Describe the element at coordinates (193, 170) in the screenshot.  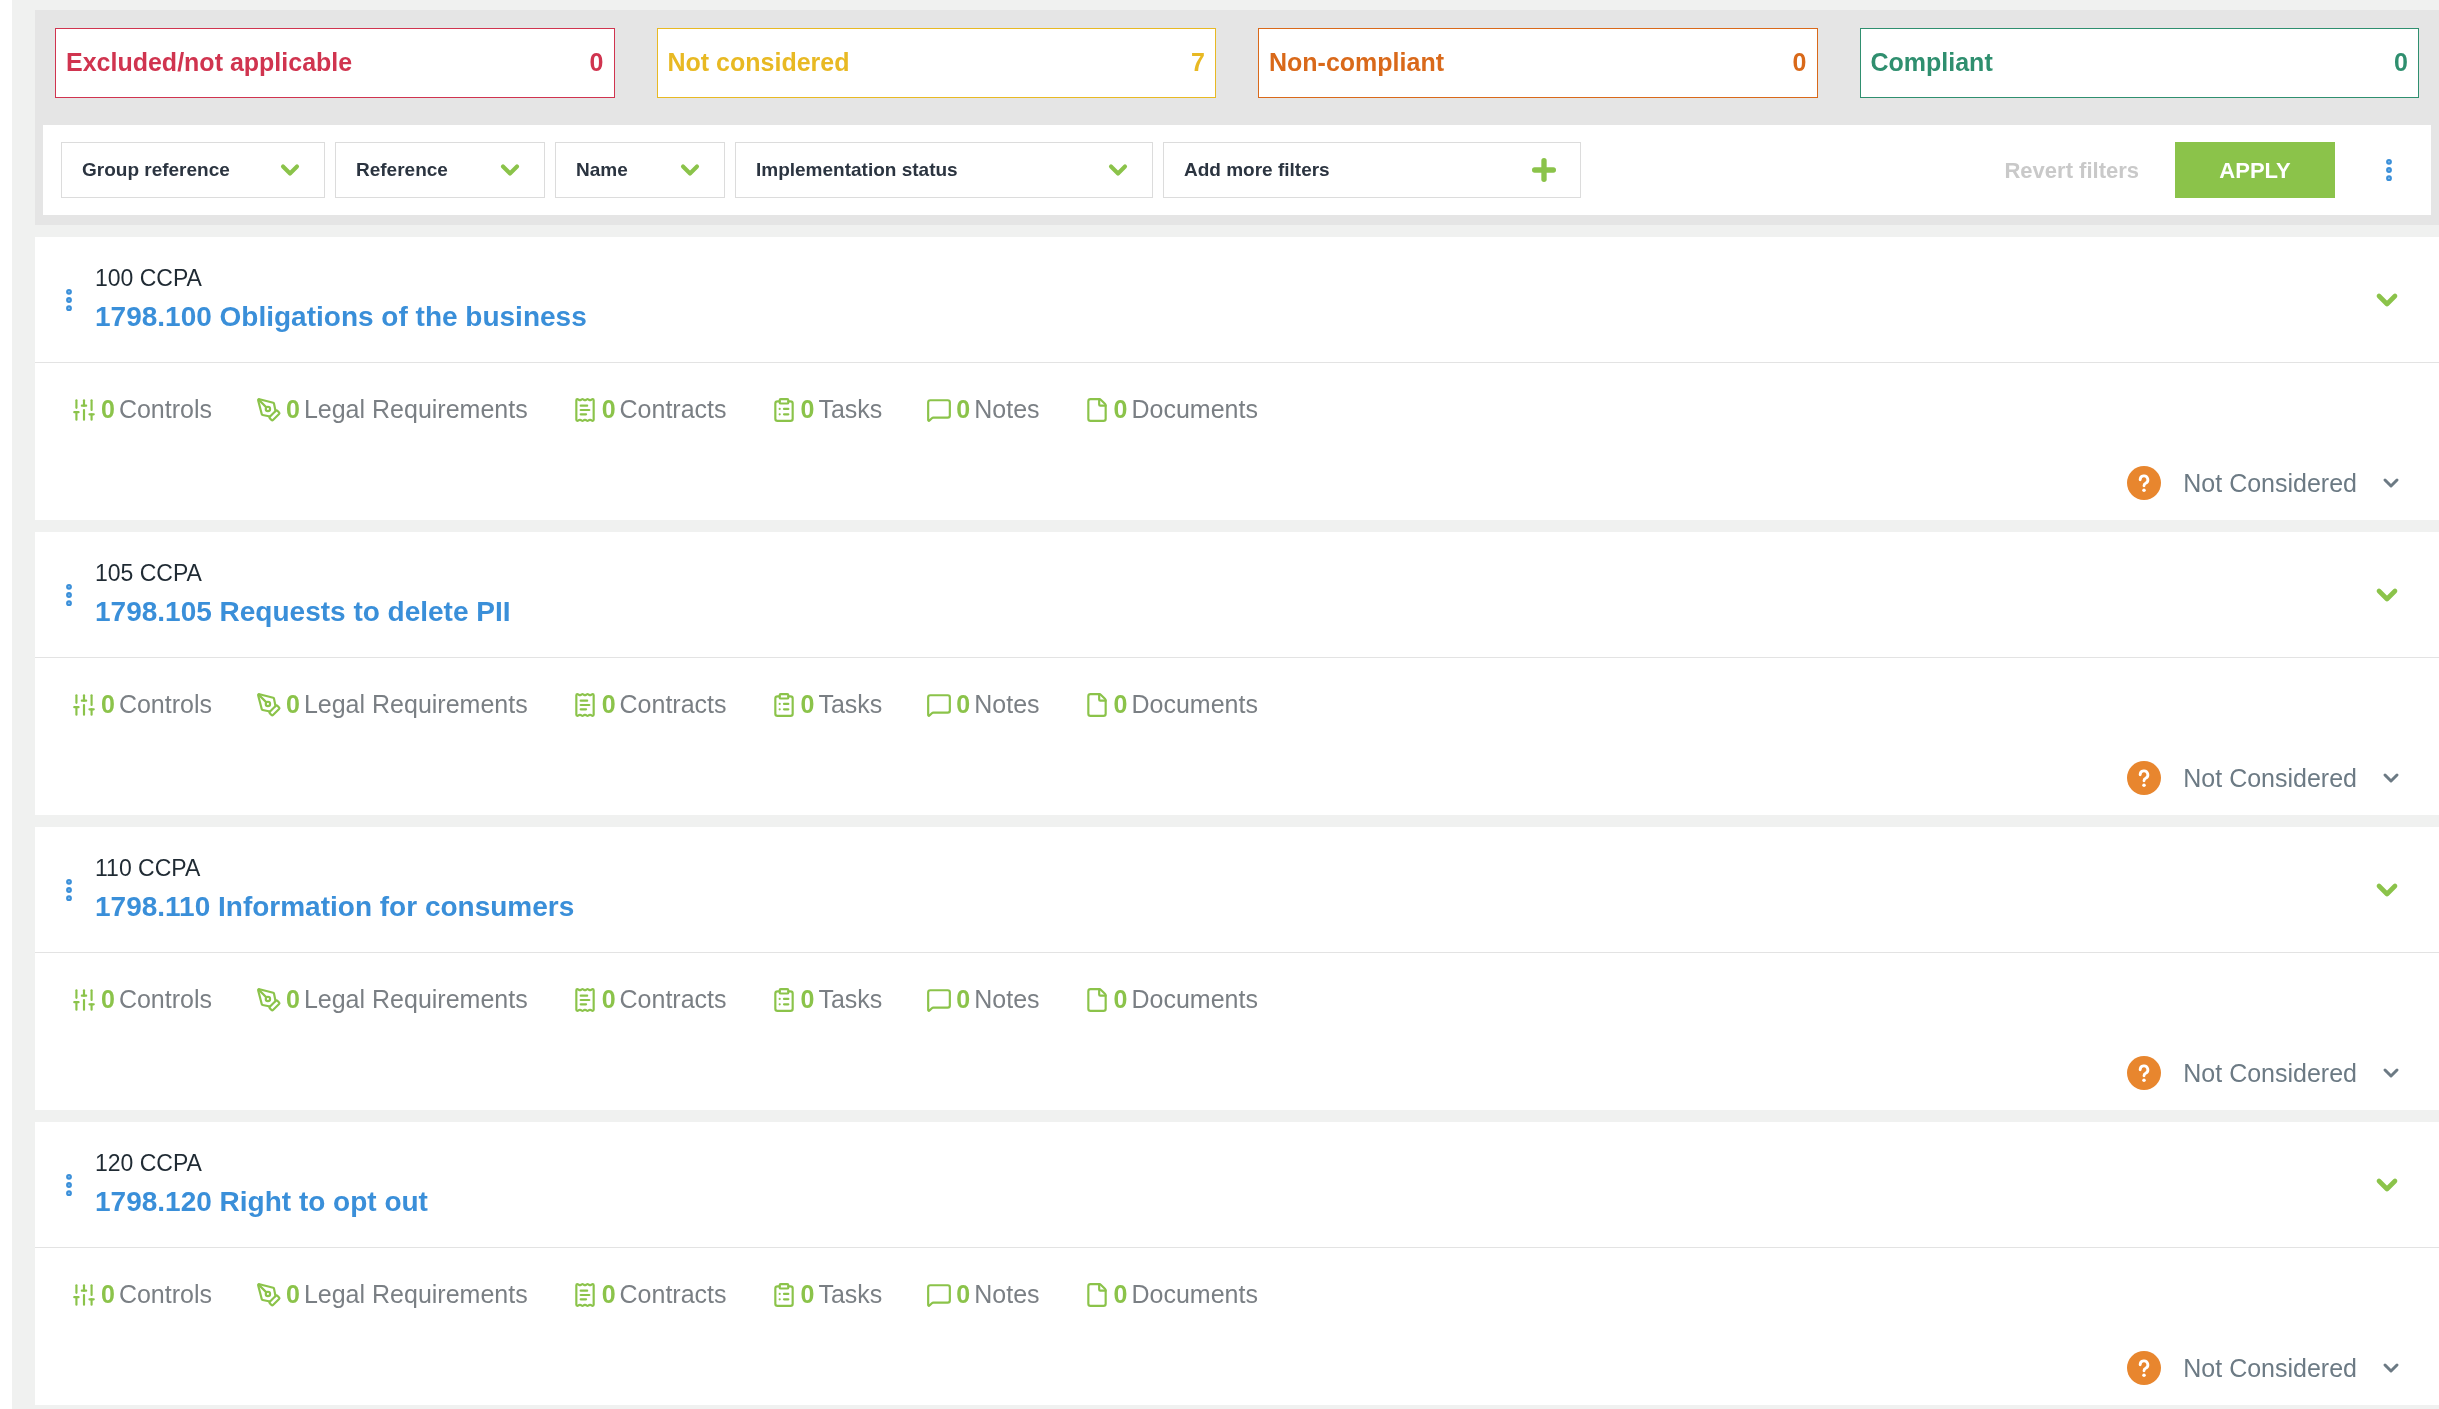
I see `filter-dropdown: Group reference` at that location.